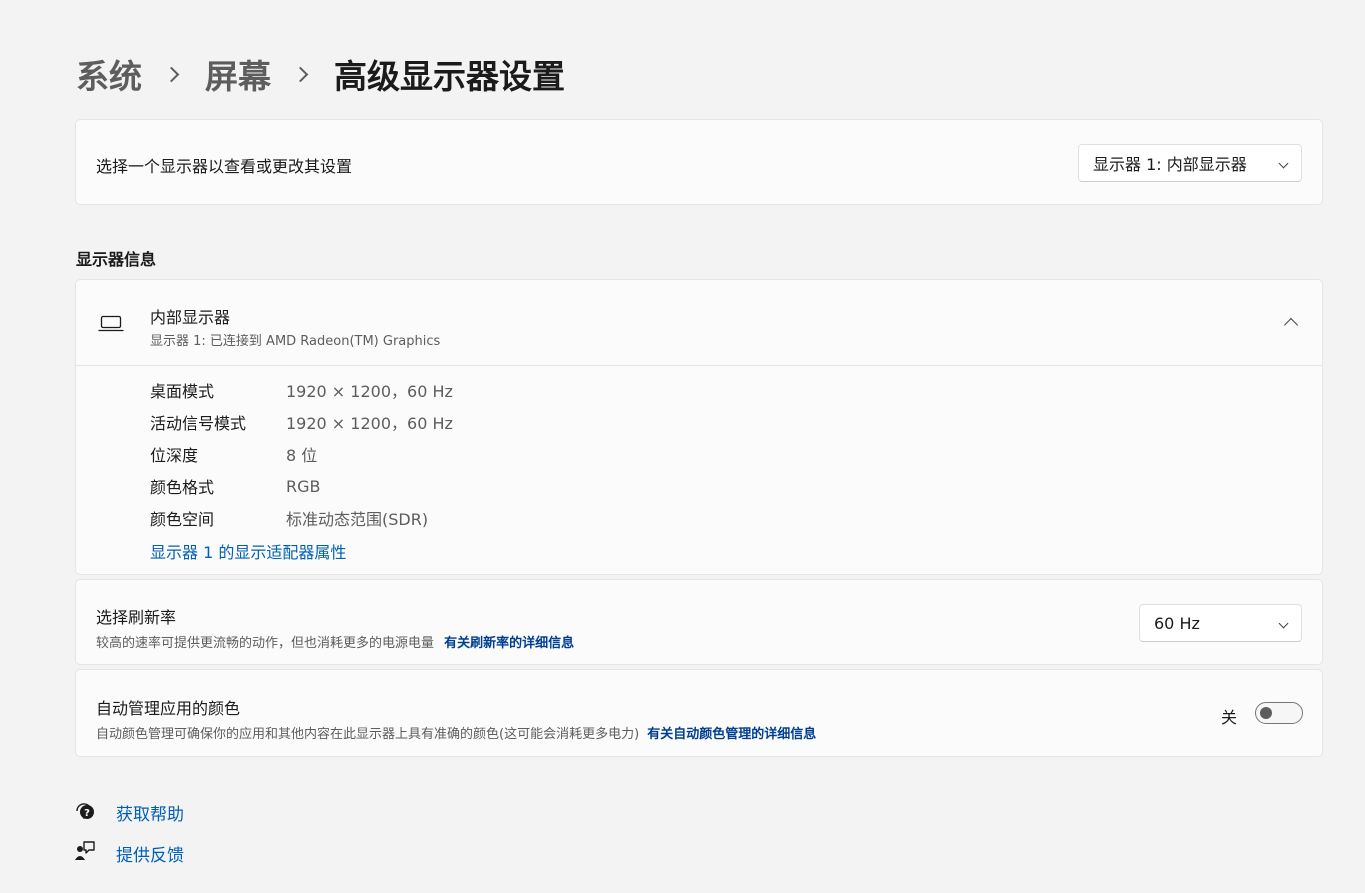 The width and height of the screenshot is (1365, 893). I want to click on select-display-label: 选择一个显示器以查看或更改其设置, so click(224, 166).